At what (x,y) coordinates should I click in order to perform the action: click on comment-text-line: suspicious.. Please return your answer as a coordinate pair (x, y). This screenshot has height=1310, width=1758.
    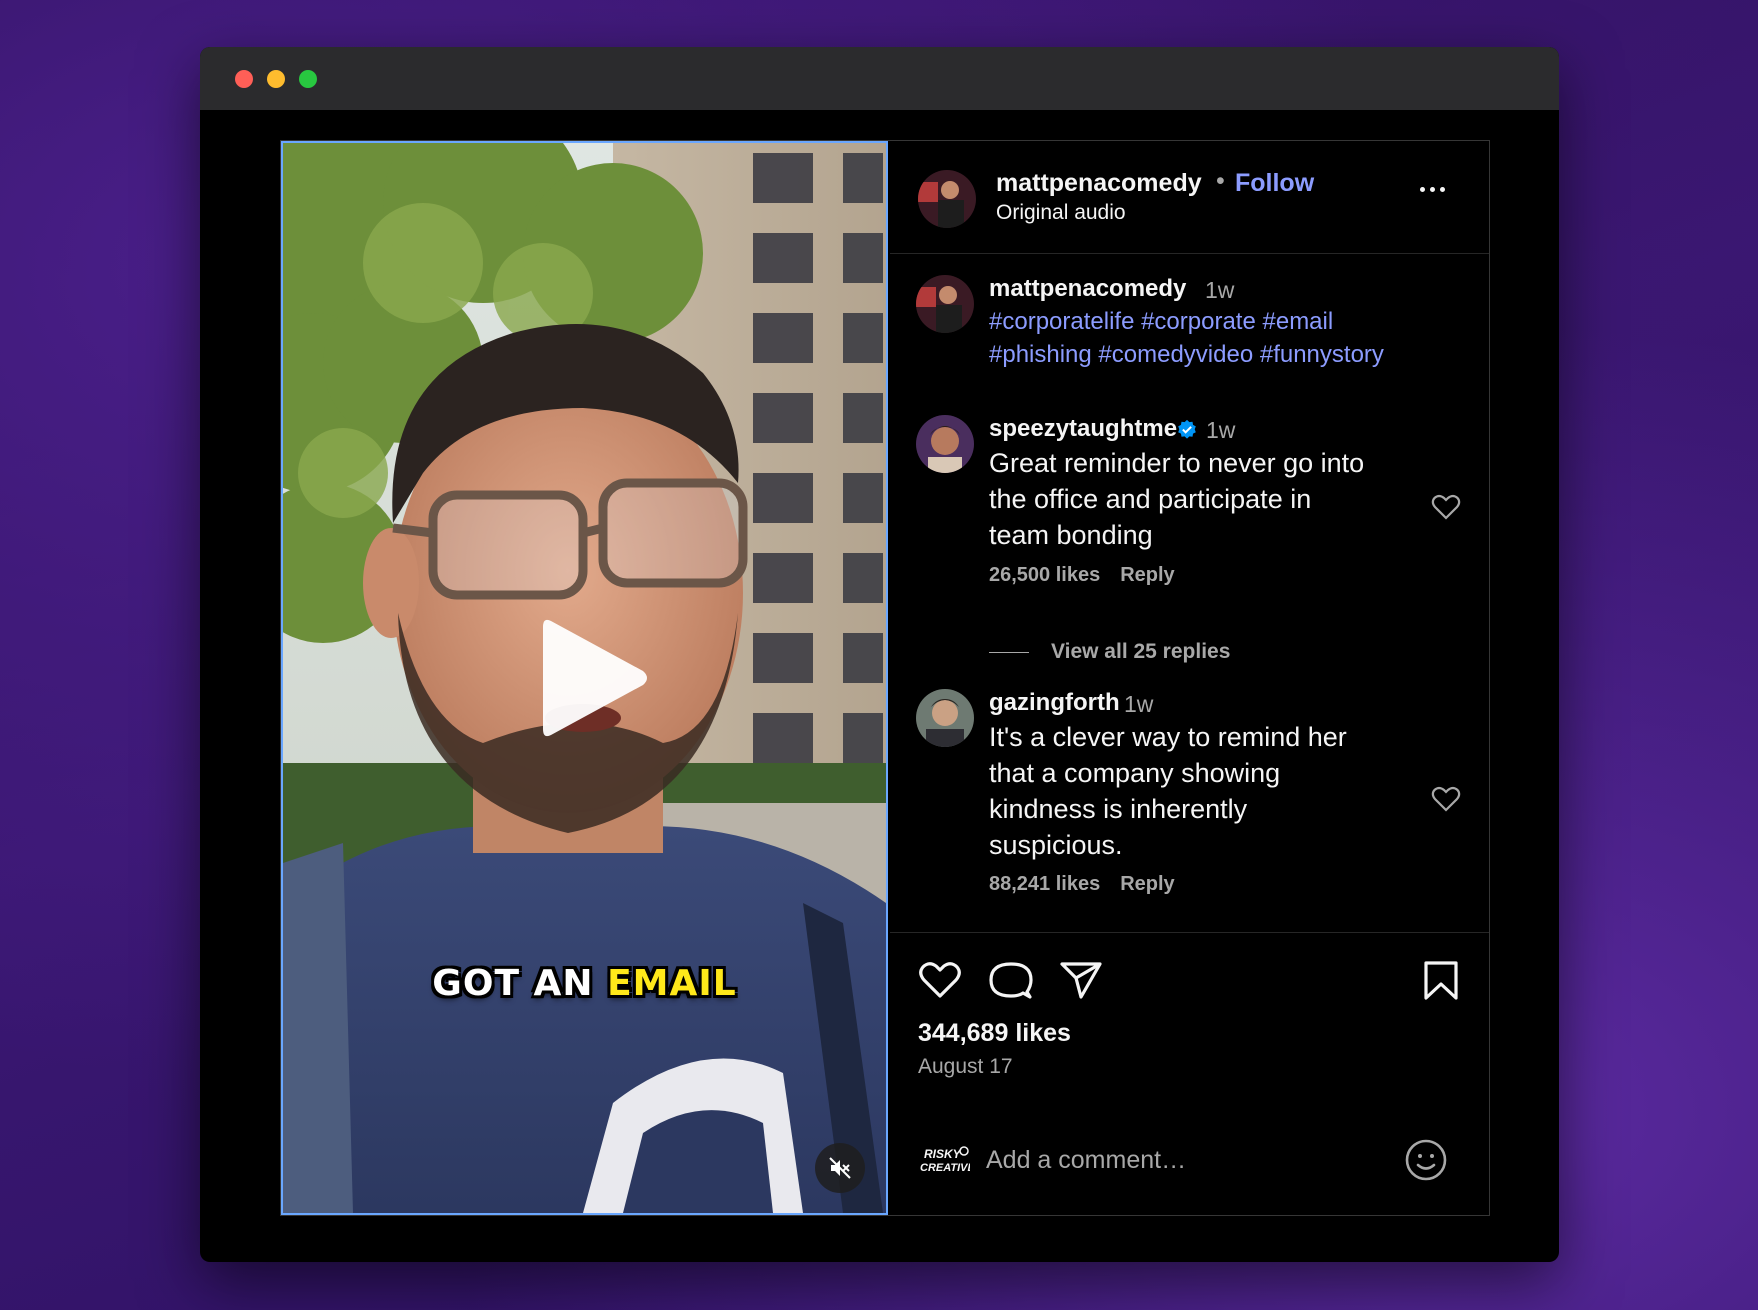
    Looking at the image, I should click on (1056, 845).